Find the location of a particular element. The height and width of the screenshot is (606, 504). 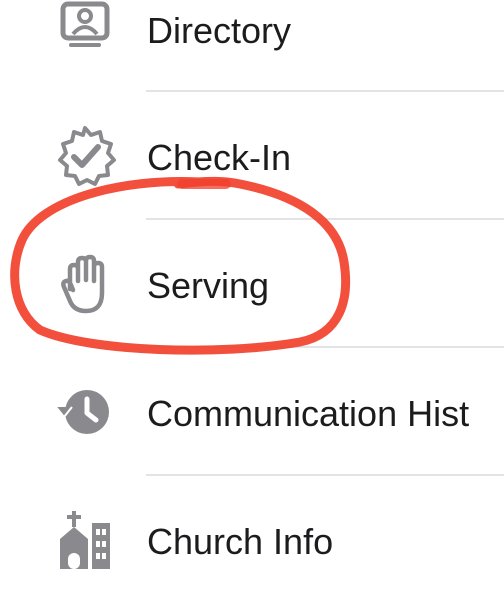

hand-icon is located at coordinates (85, 284).